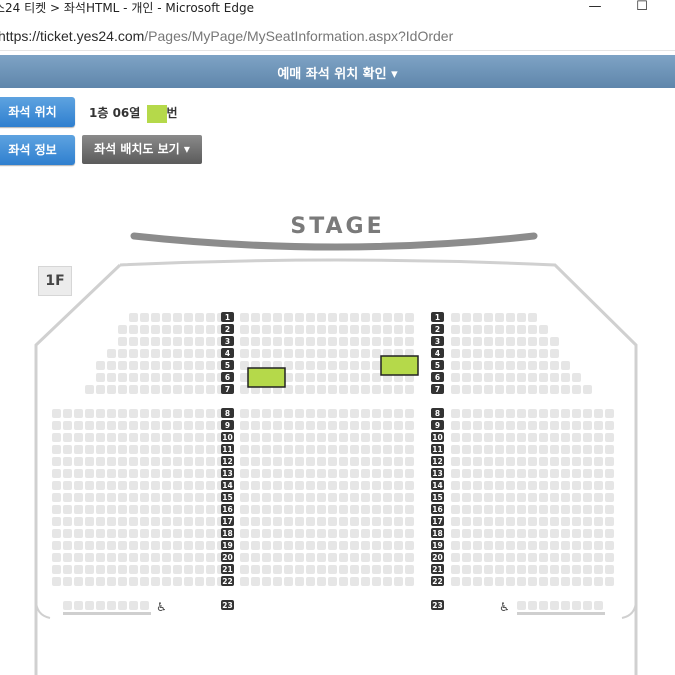 Image resolution: width=675 pixels, height=675 pixels. What do you see at coordinates (437, 461) in the screenshot?
I see `row-number-label: 12` at bounding box center [437, 461].